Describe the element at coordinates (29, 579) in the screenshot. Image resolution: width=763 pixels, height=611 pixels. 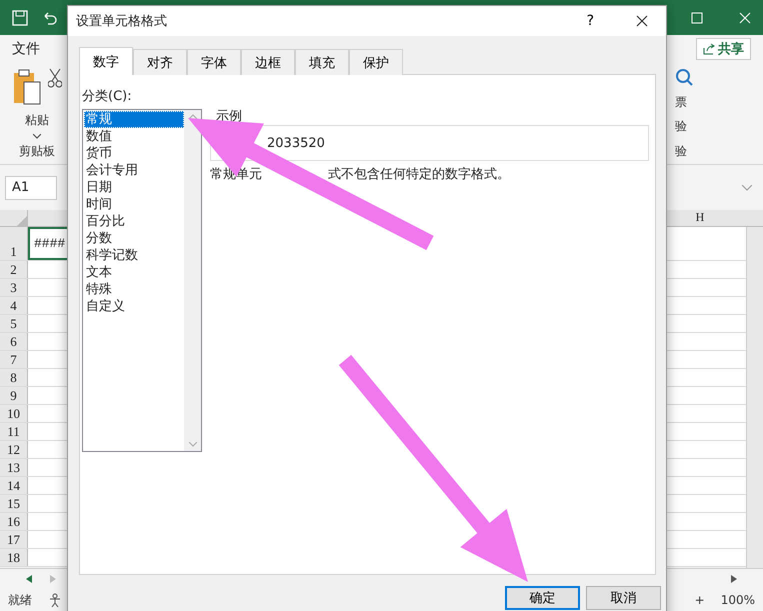
I see `scroll-left-icon` at that location.